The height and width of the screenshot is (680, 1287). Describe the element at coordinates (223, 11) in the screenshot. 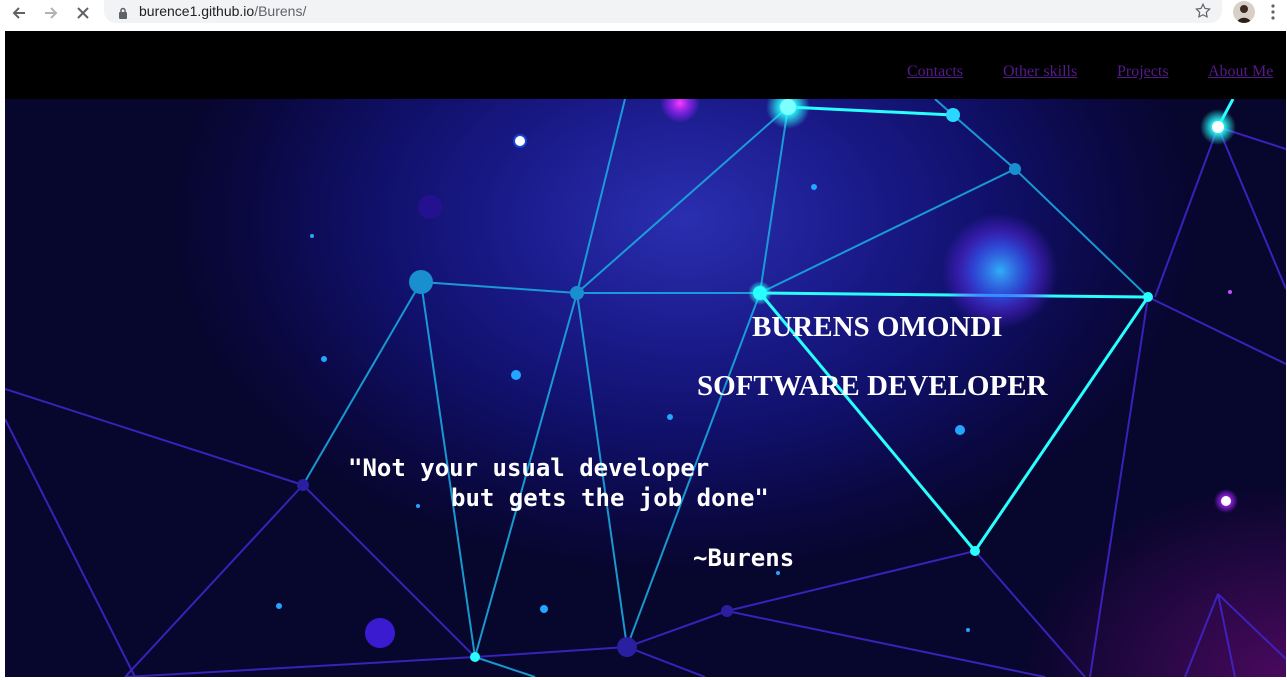

I see `url-text: burence1.github.io/Burens/` at that location.